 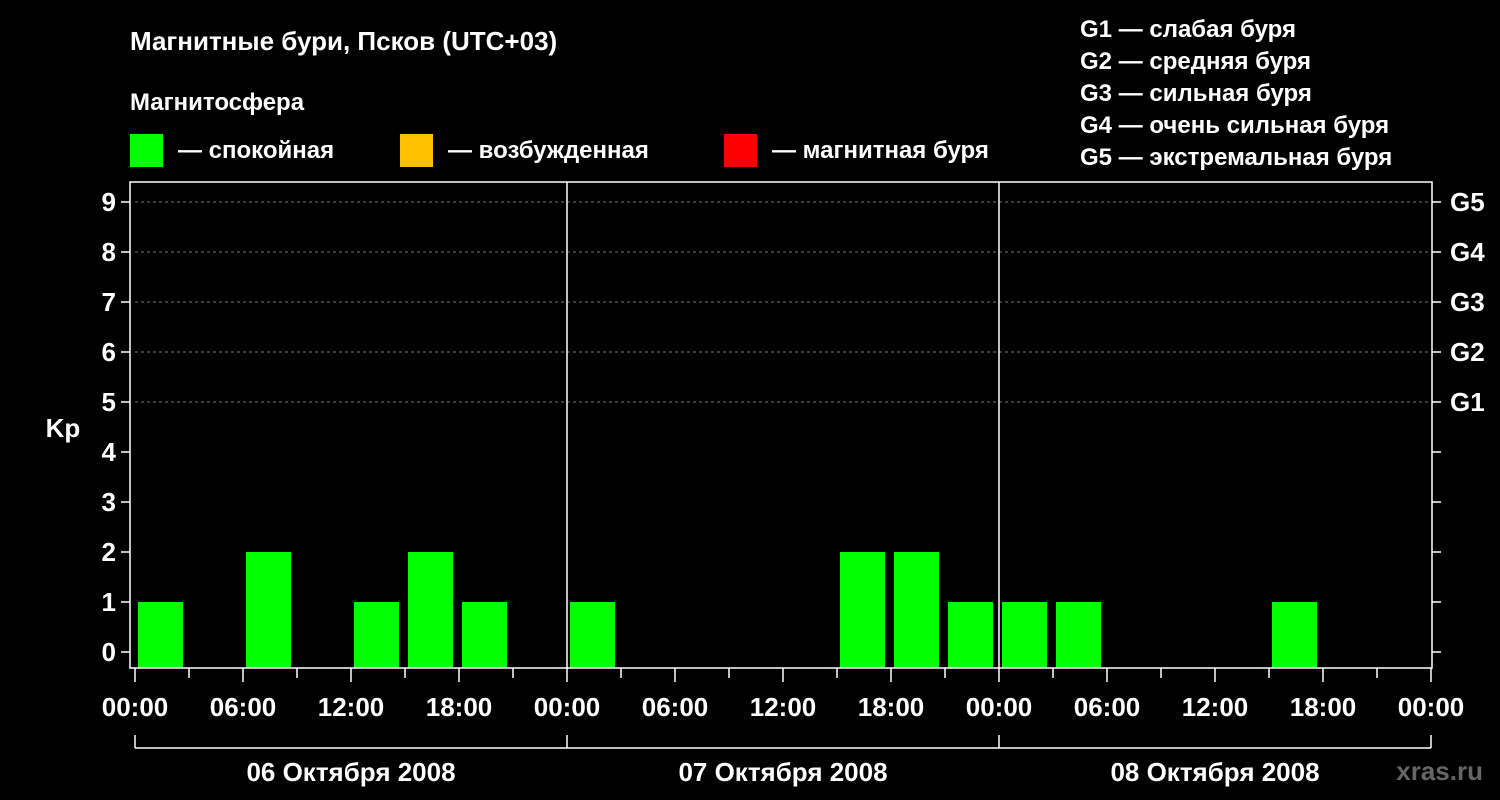 What do you see at coordinates (63, 428) in the screenshot?
I see `y-axis-label: Kp` at bounding box center [63, 428].